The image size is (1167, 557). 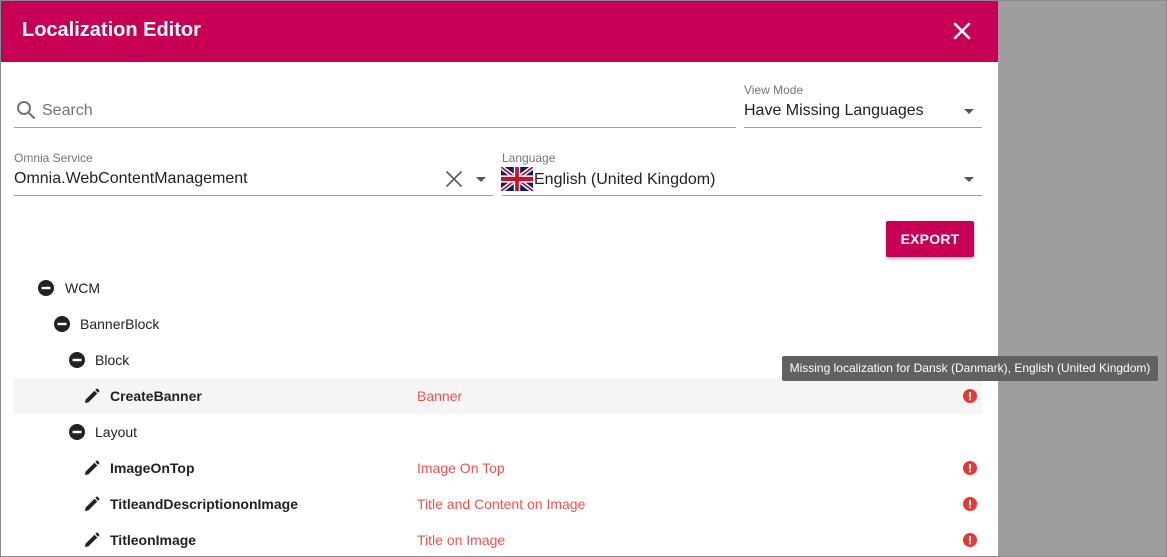 What do you see at coordinates (120, 324) in the screenshot?
I see `tree-label: BannerBlock` at bounding box center [120, 324].